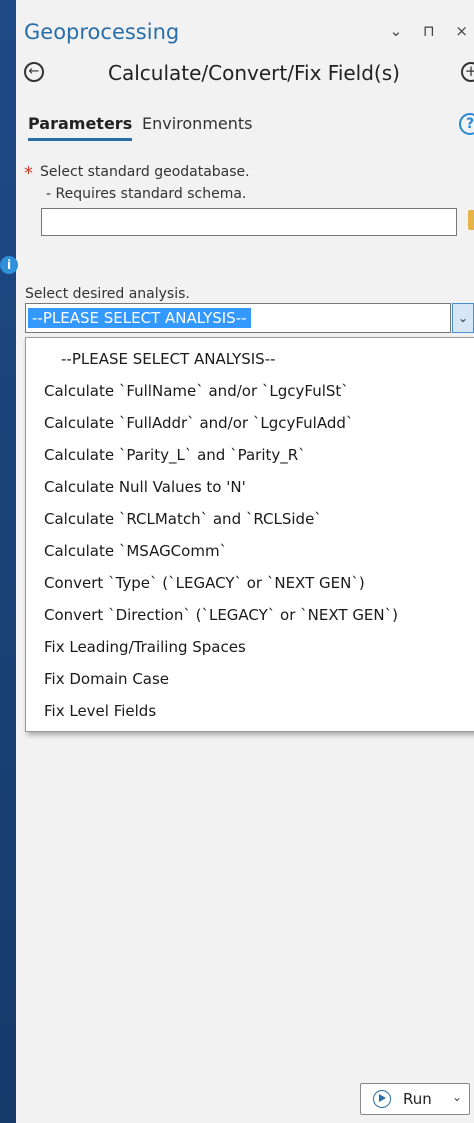  Describe the element at coordinates (250, 455) in the screenshot. I see `dropdown-option: Calculate `Parity_L` and `Parity_R`` at that location.